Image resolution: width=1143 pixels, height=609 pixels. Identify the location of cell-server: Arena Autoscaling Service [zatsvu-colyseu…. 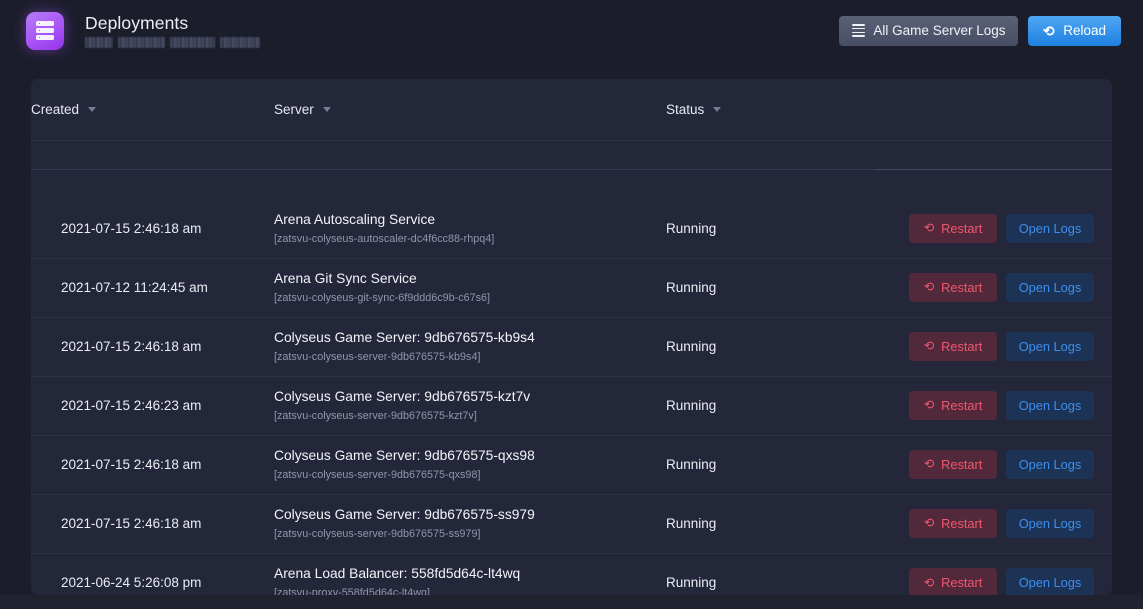
(470, 228).